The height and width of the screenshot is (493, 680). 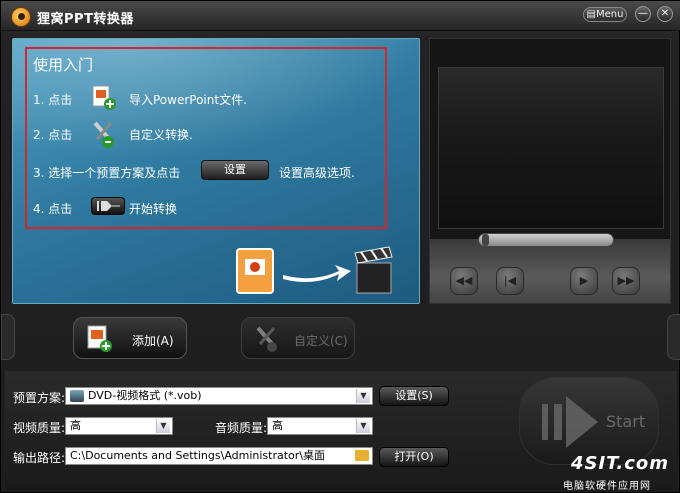 What do you see at coordinates (188, 100) in the screenshot?
I see `step-1-text: 导入PowerPoint文件.` at bounding box center [188, 100].